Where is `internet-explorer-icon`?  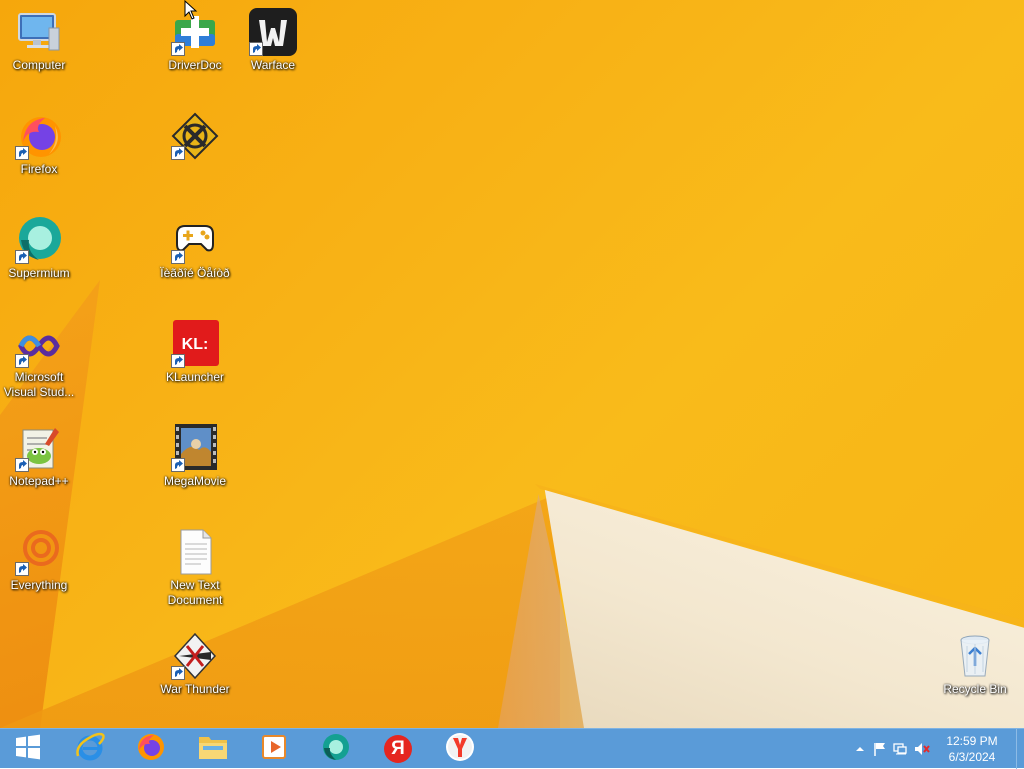
internet-explorer-icon is located at coordinates (90, 749).